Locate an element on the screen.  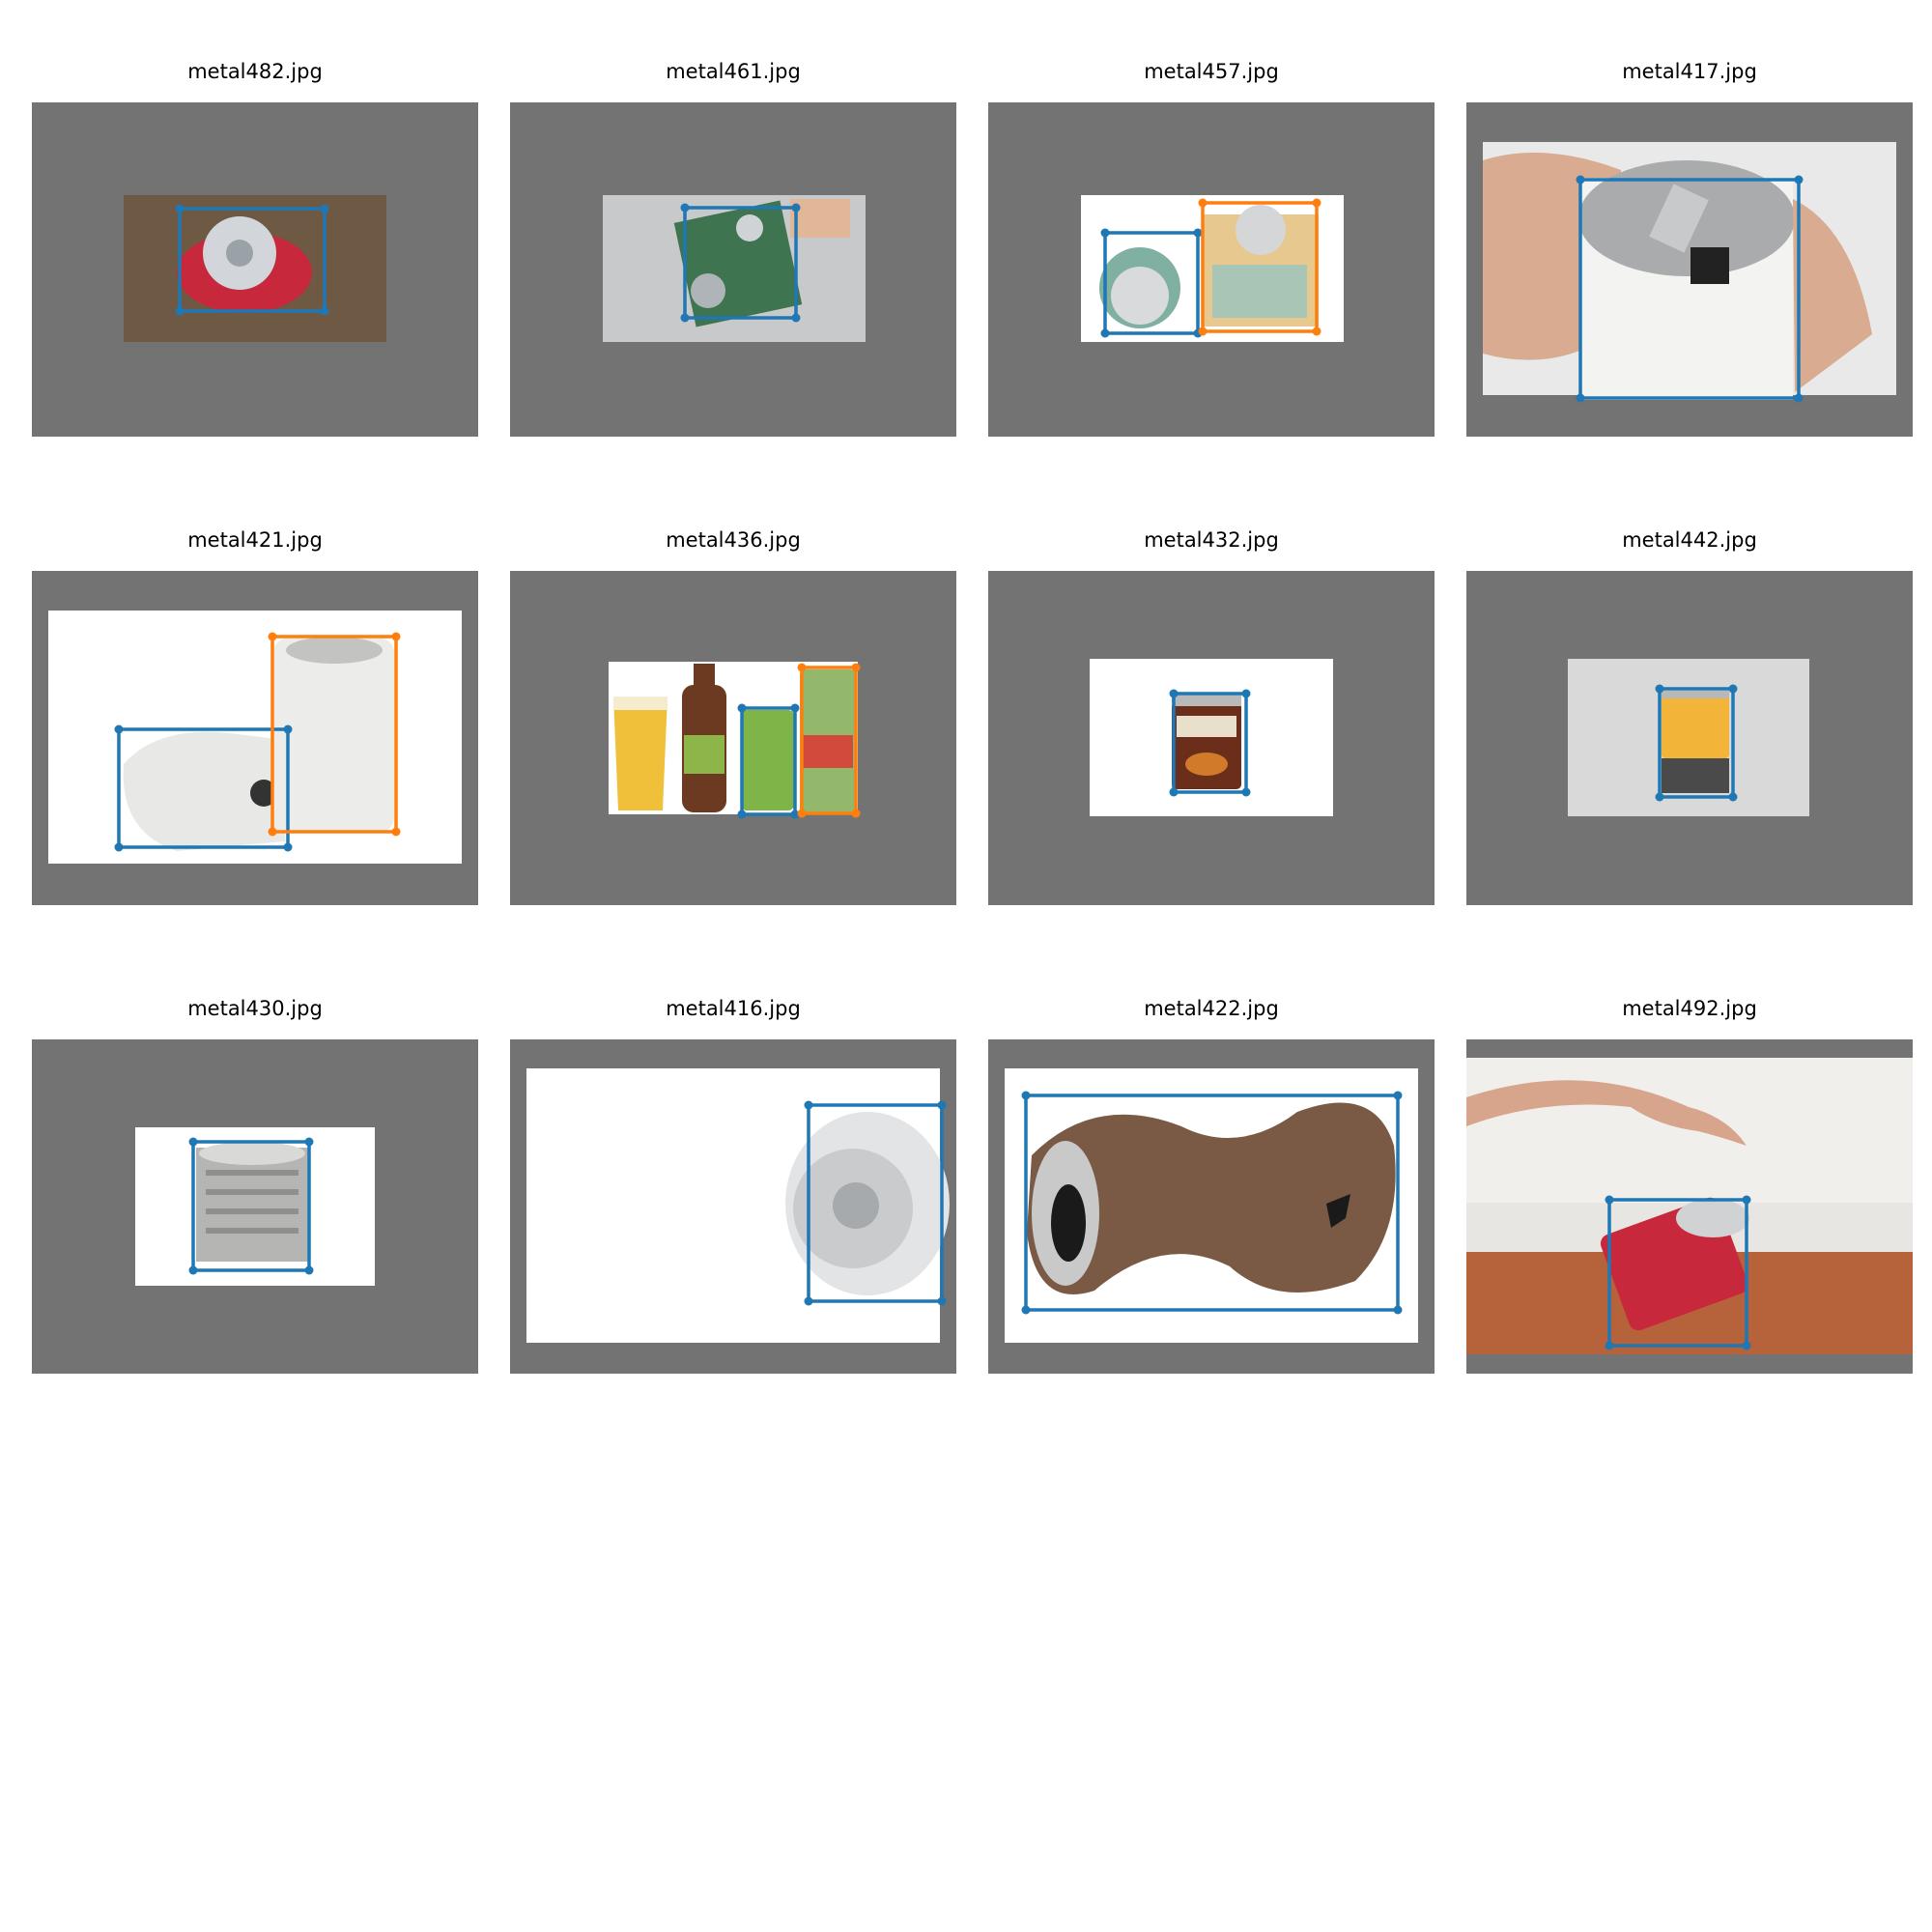
tile-filename: metal436.jpg is located at coordinates (733, 540).